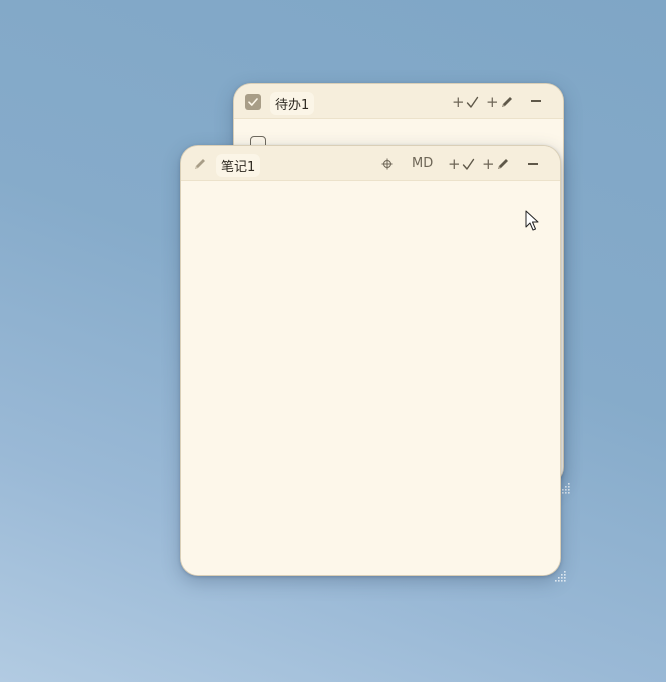  What do you see at coordinates (292, 103) in the screenshot?
I see `todo-window-title: 待办1` at bounding box center [292, 103].